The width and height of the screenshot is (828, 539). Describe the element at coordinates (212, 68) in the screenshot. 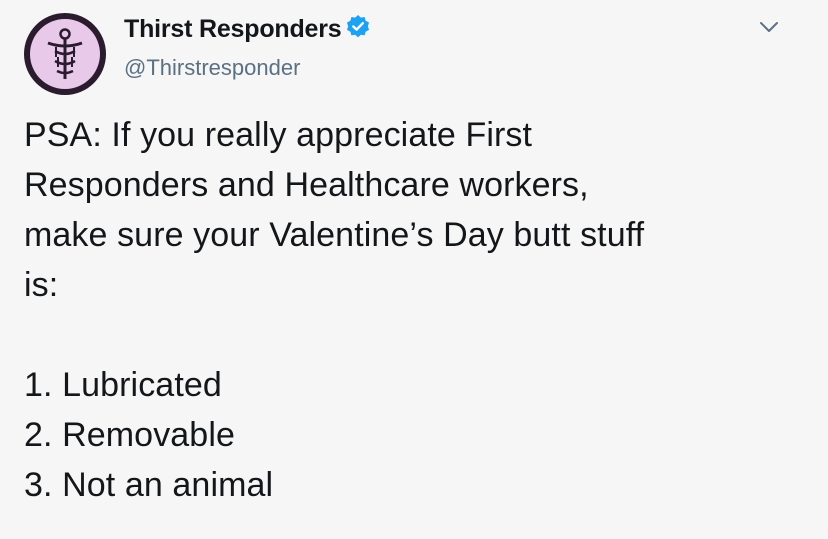

I see `handle: @Thirstresponder` at that location.